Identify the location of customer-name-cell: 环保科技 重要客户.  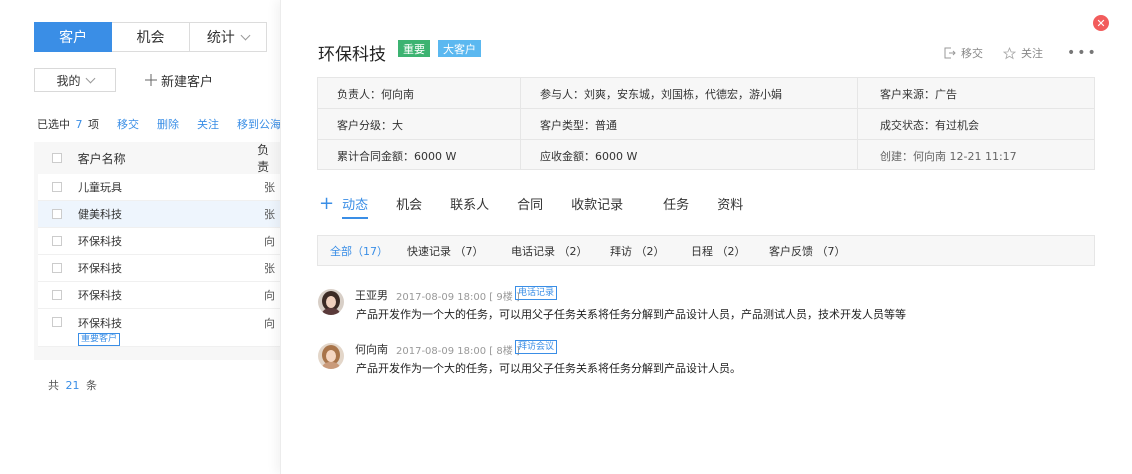
(171, 330).